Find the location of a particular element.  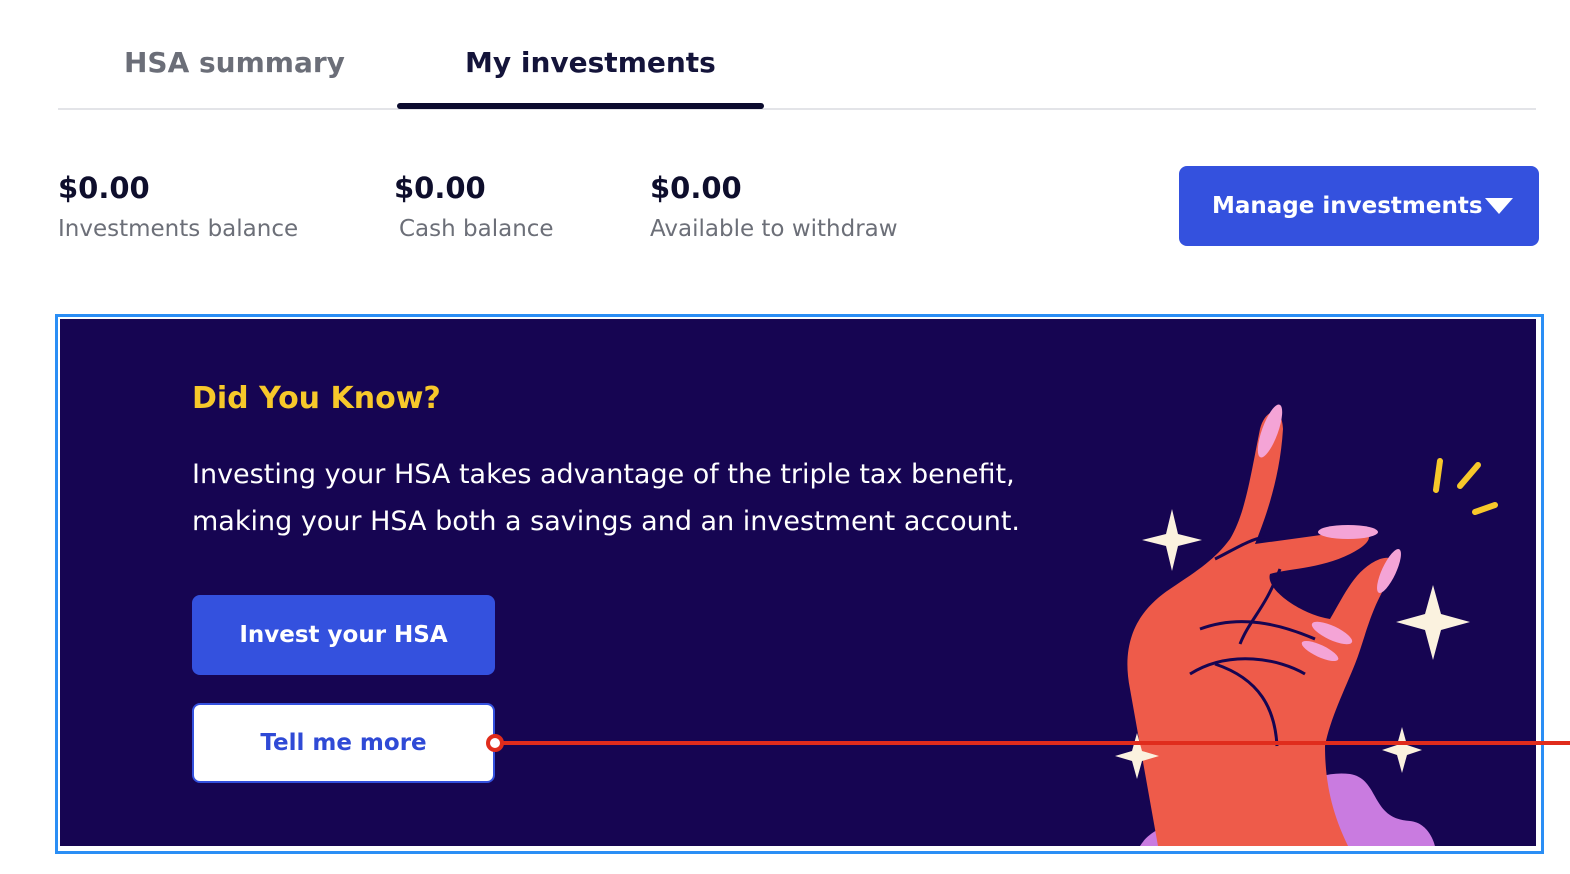

tab-bar-divider is located at coordinates (797, 109).